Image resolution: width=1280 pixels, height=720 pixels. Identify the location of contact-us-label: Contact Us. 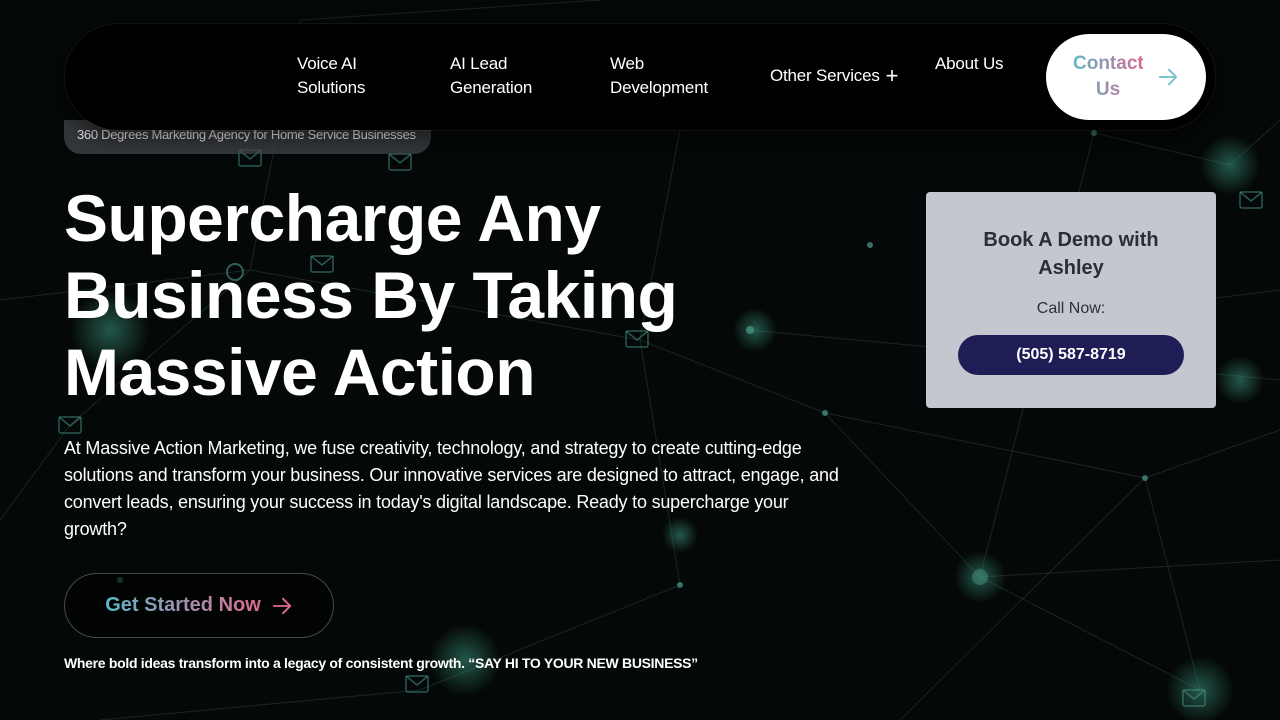
(1108, 77).